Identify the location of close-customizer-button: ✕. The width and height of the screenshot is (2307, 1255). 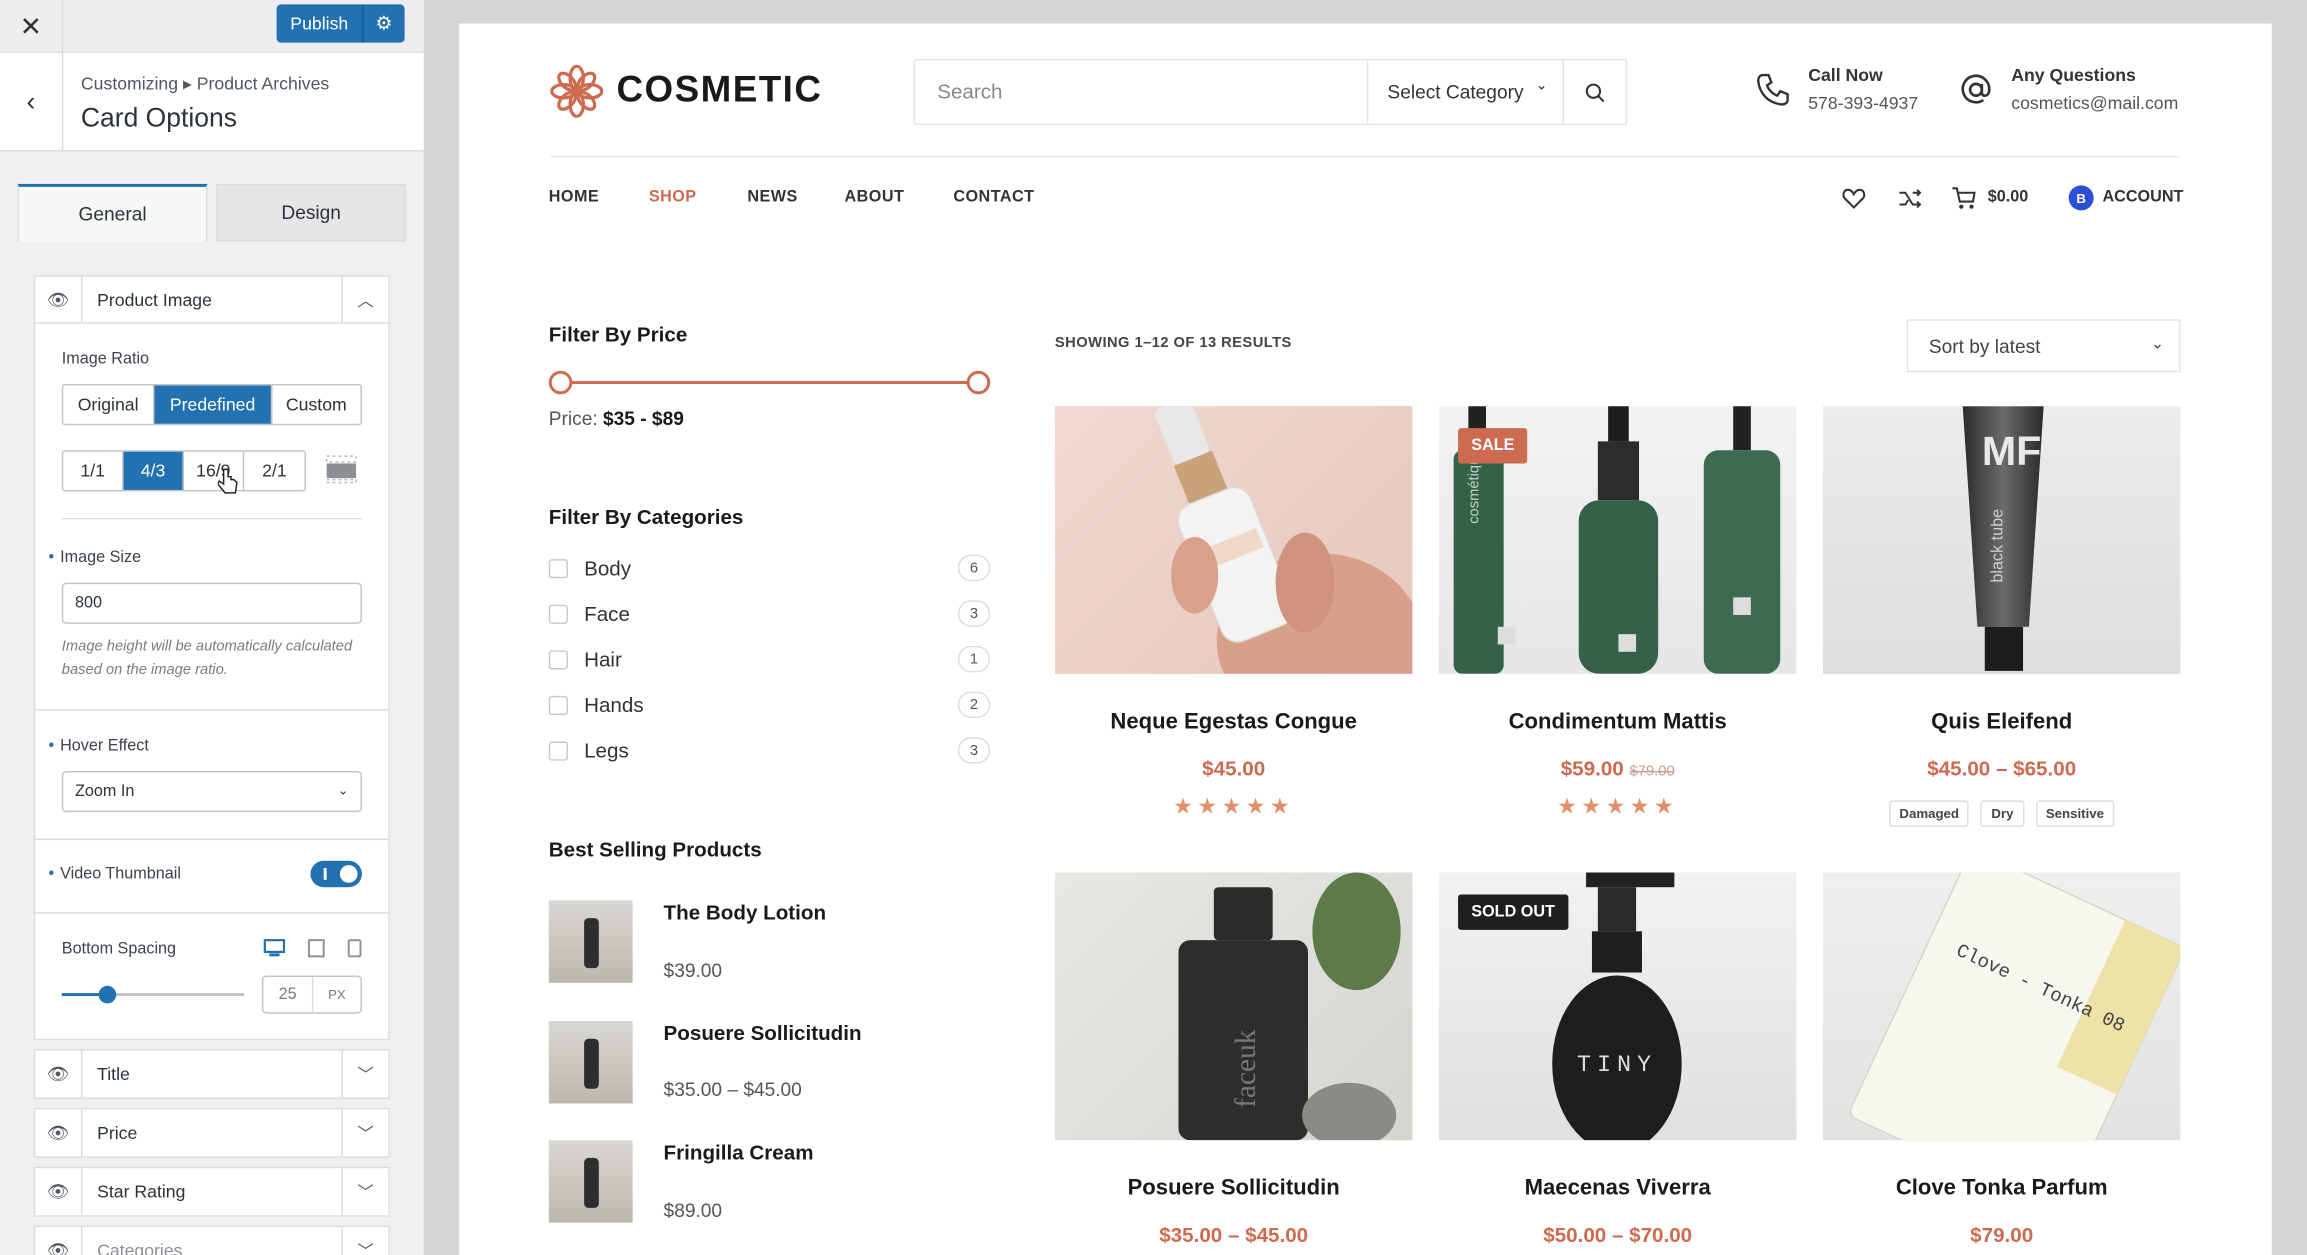
(32, 26).